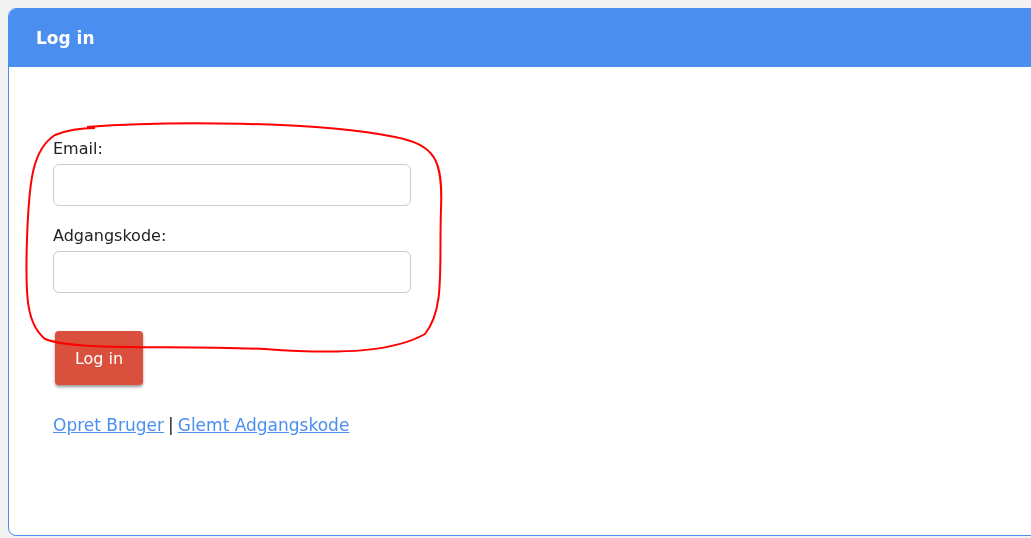 This screenshot has height=538, width=1031. What do you see at coordinates (110, 235) in the screenshot?
I see `field-label: Adgangskode:` at bounding box center [110, 235].